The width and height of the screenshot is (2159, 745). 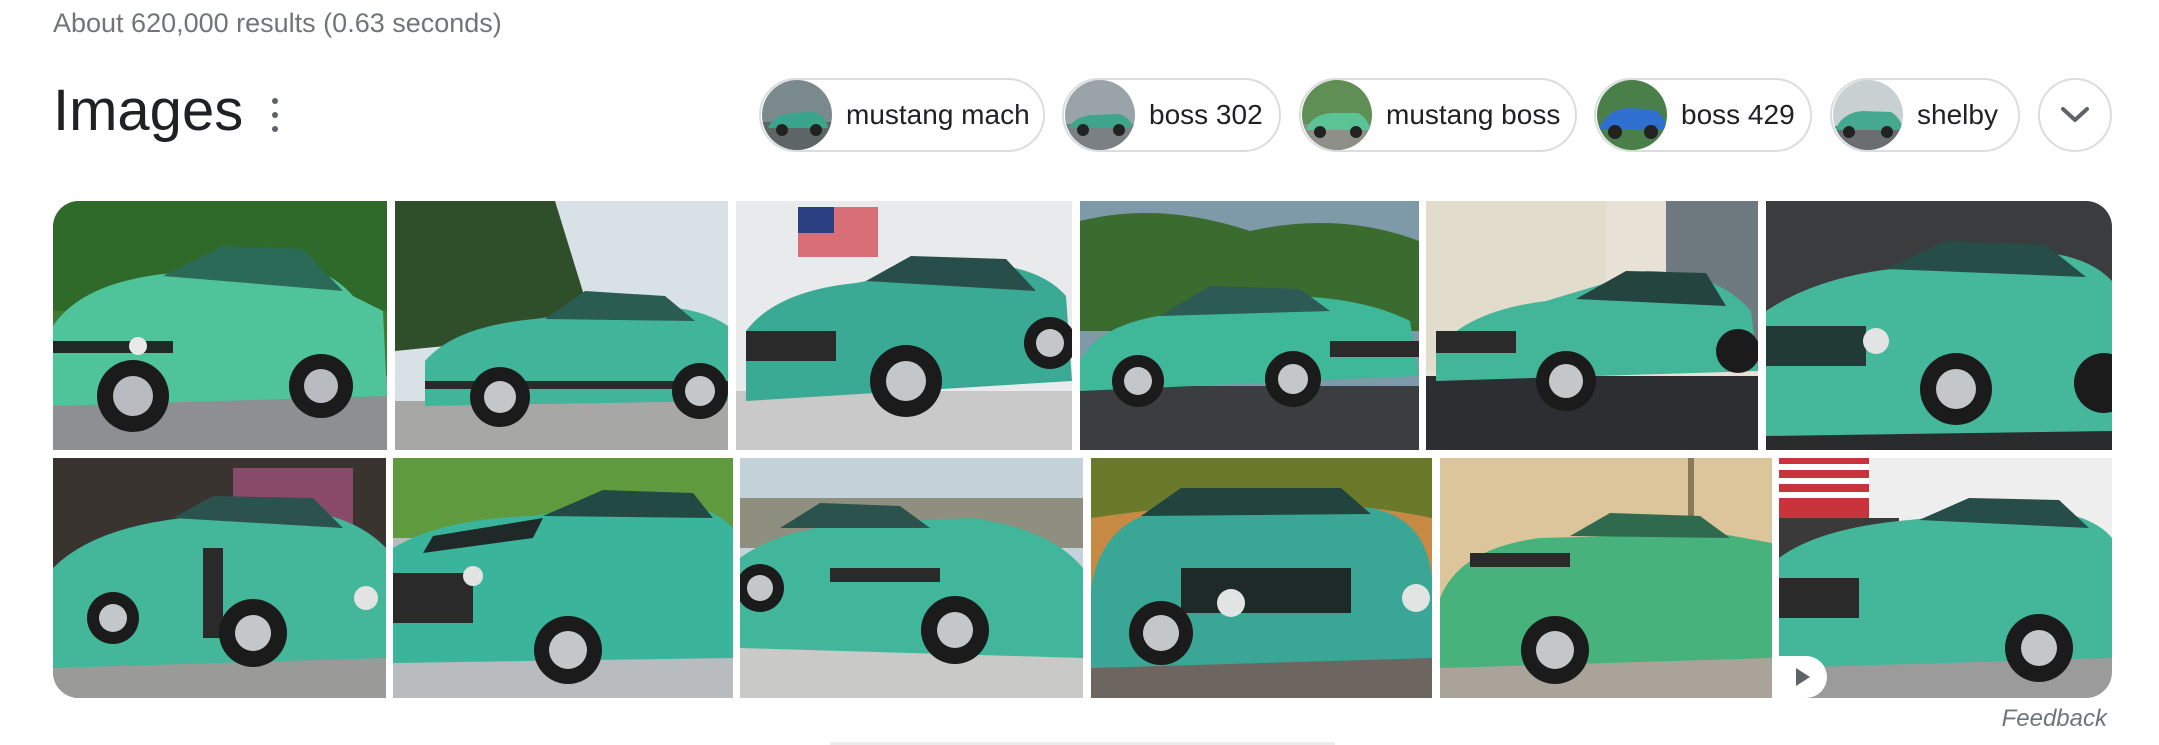 I want to click on chip-label: mustang mach, so click(x=938, y=114).